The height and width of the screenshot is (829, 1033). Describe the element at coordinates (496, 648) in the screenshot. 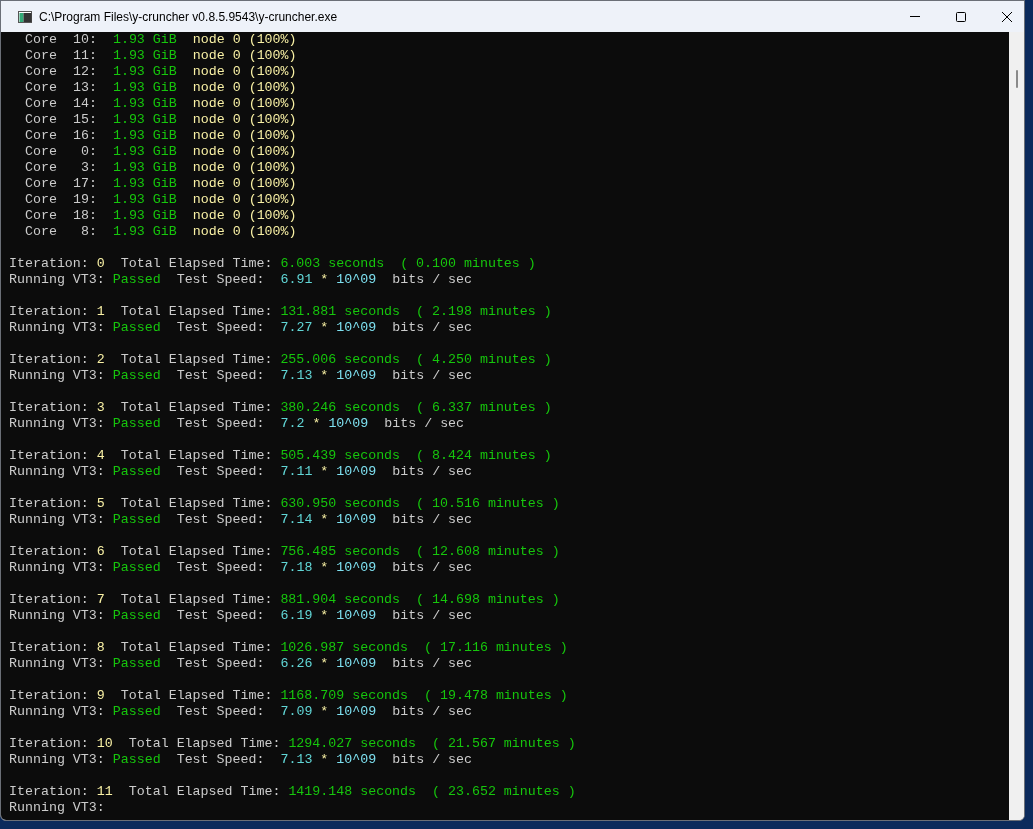

I see `elapsed-minutes: ( 17.116 minutes )` at that location.